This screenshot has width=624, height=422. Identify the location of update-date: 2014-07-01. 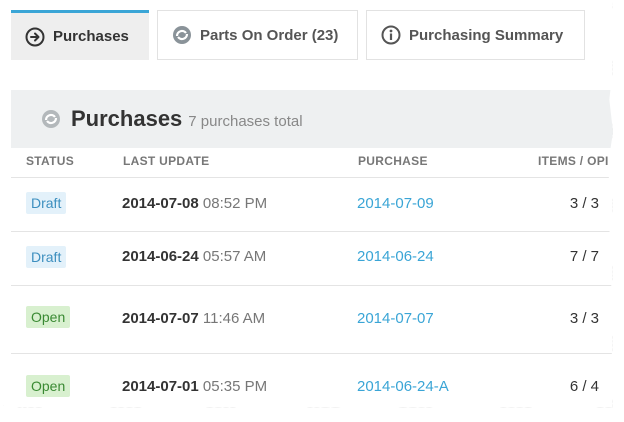
(160, 386).